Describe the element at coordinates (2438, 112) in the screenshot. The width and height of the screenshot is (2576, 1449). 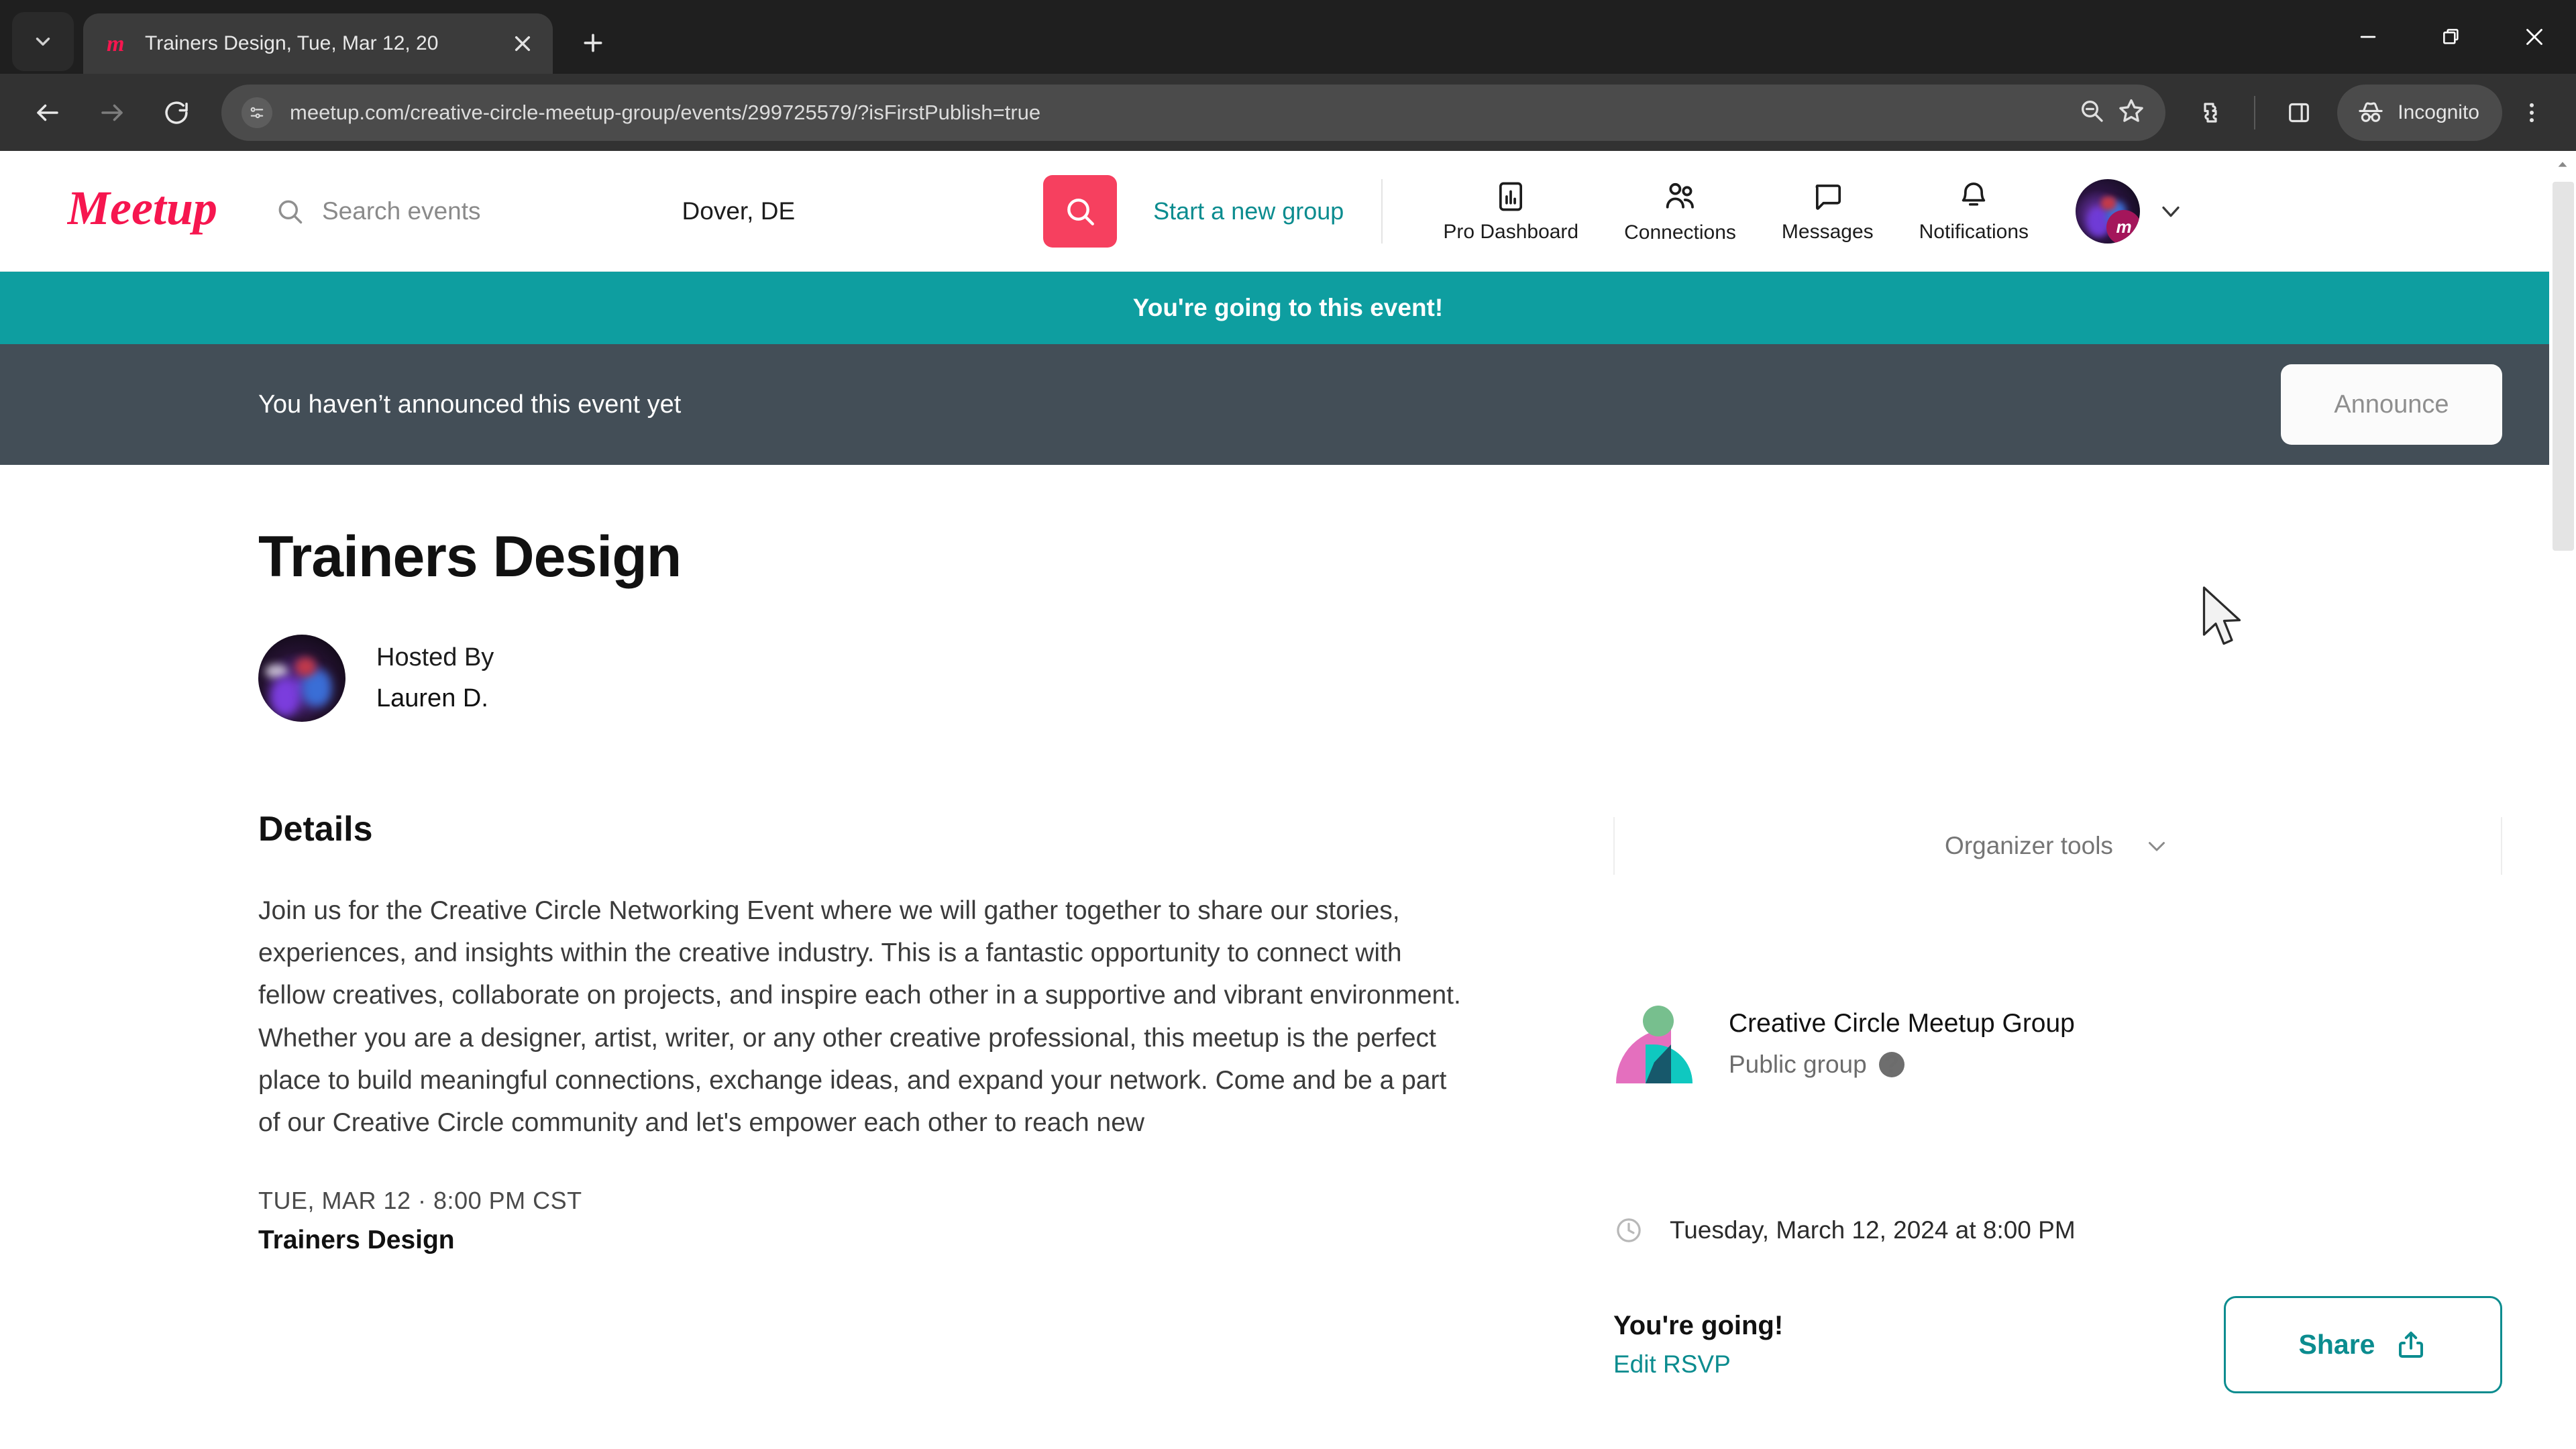
I see `incognito-label: Incognito` at that location.